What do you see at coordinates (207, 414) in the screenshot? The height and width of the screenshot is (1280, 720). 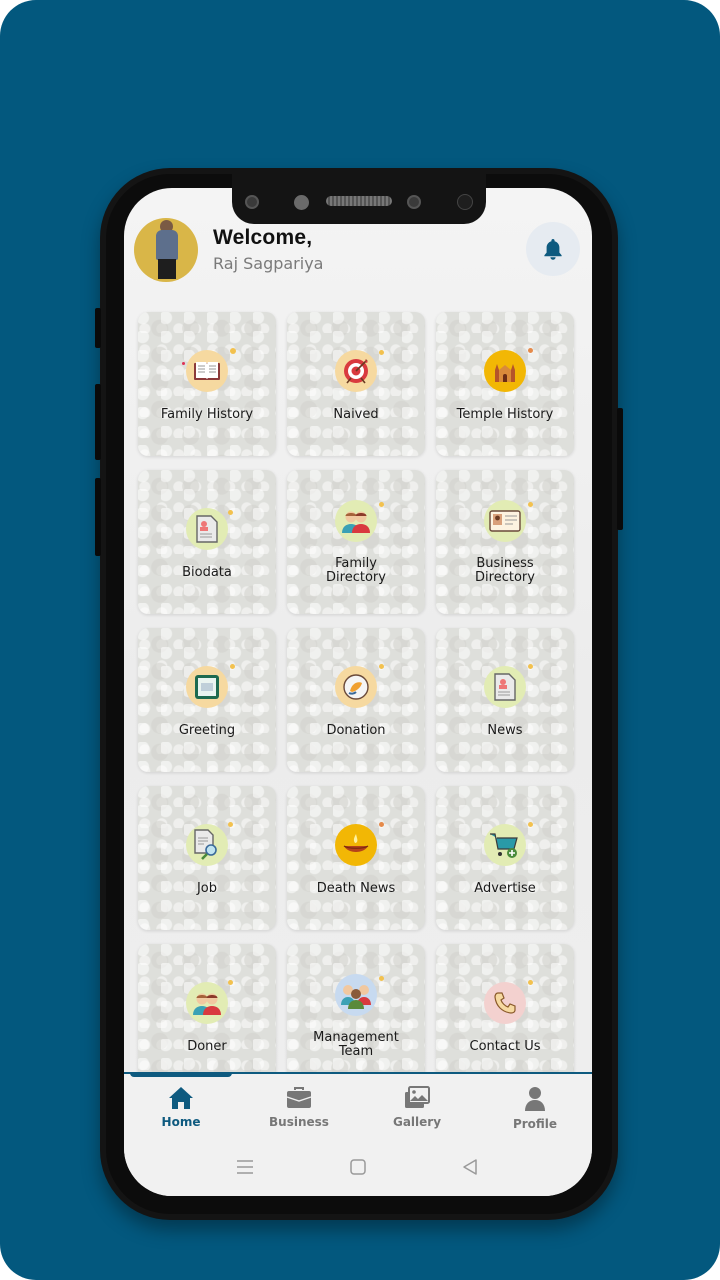 I see `tile-label: Family History` at bounding box center [207, 414].